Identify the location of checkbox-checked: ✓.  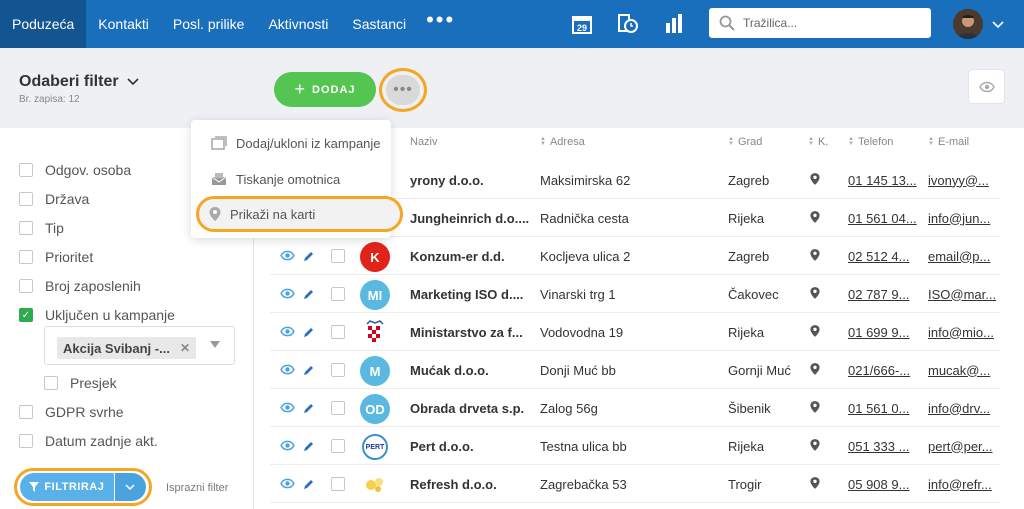
(26, 315).